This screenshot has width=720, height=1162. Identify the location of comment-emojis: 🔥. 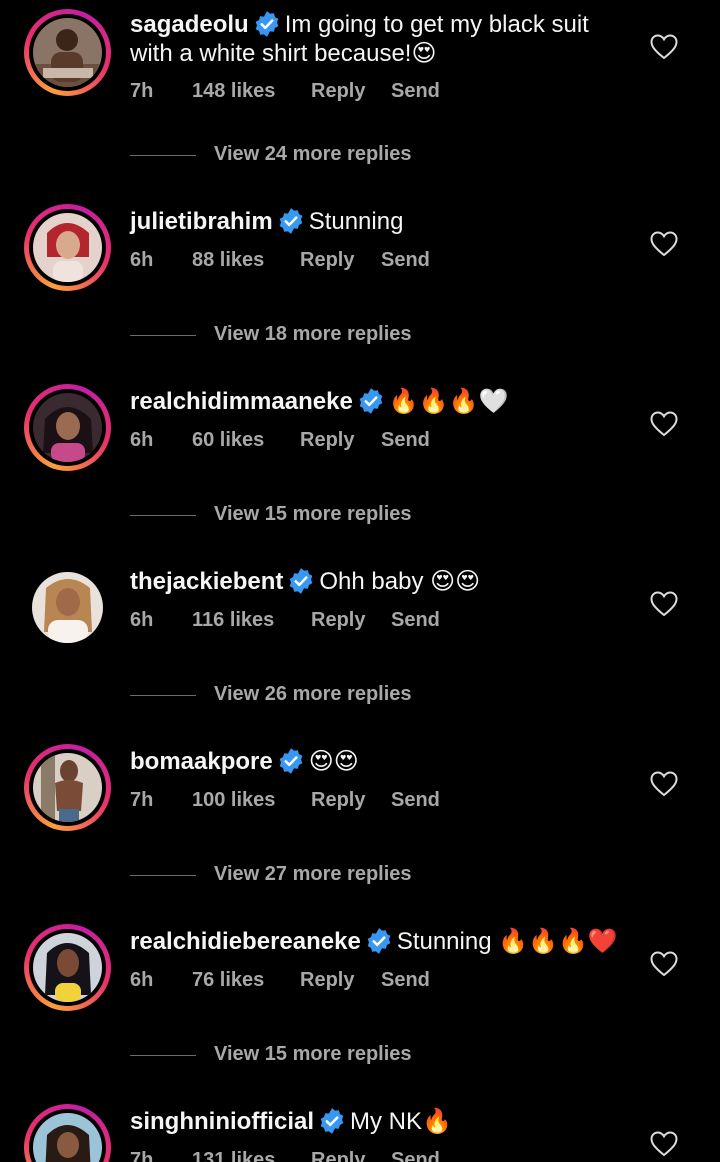
(437, 1121).